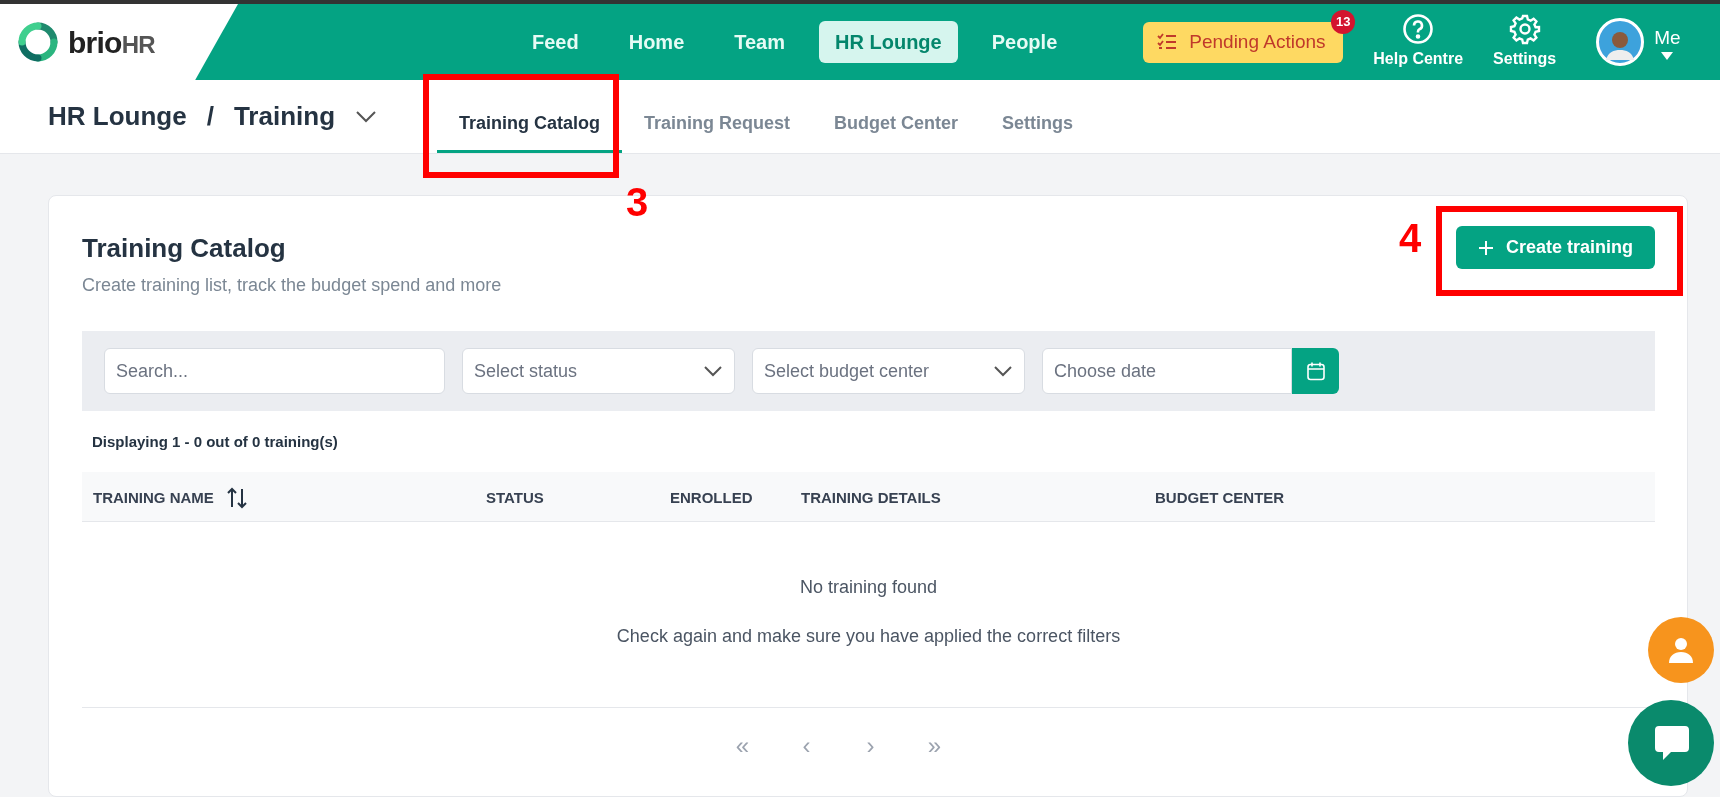 The image size is (1720, 797). Describe the element at coordinates (868, 587) in the screenshot. I see `empty-state-title: No training found` at that location.